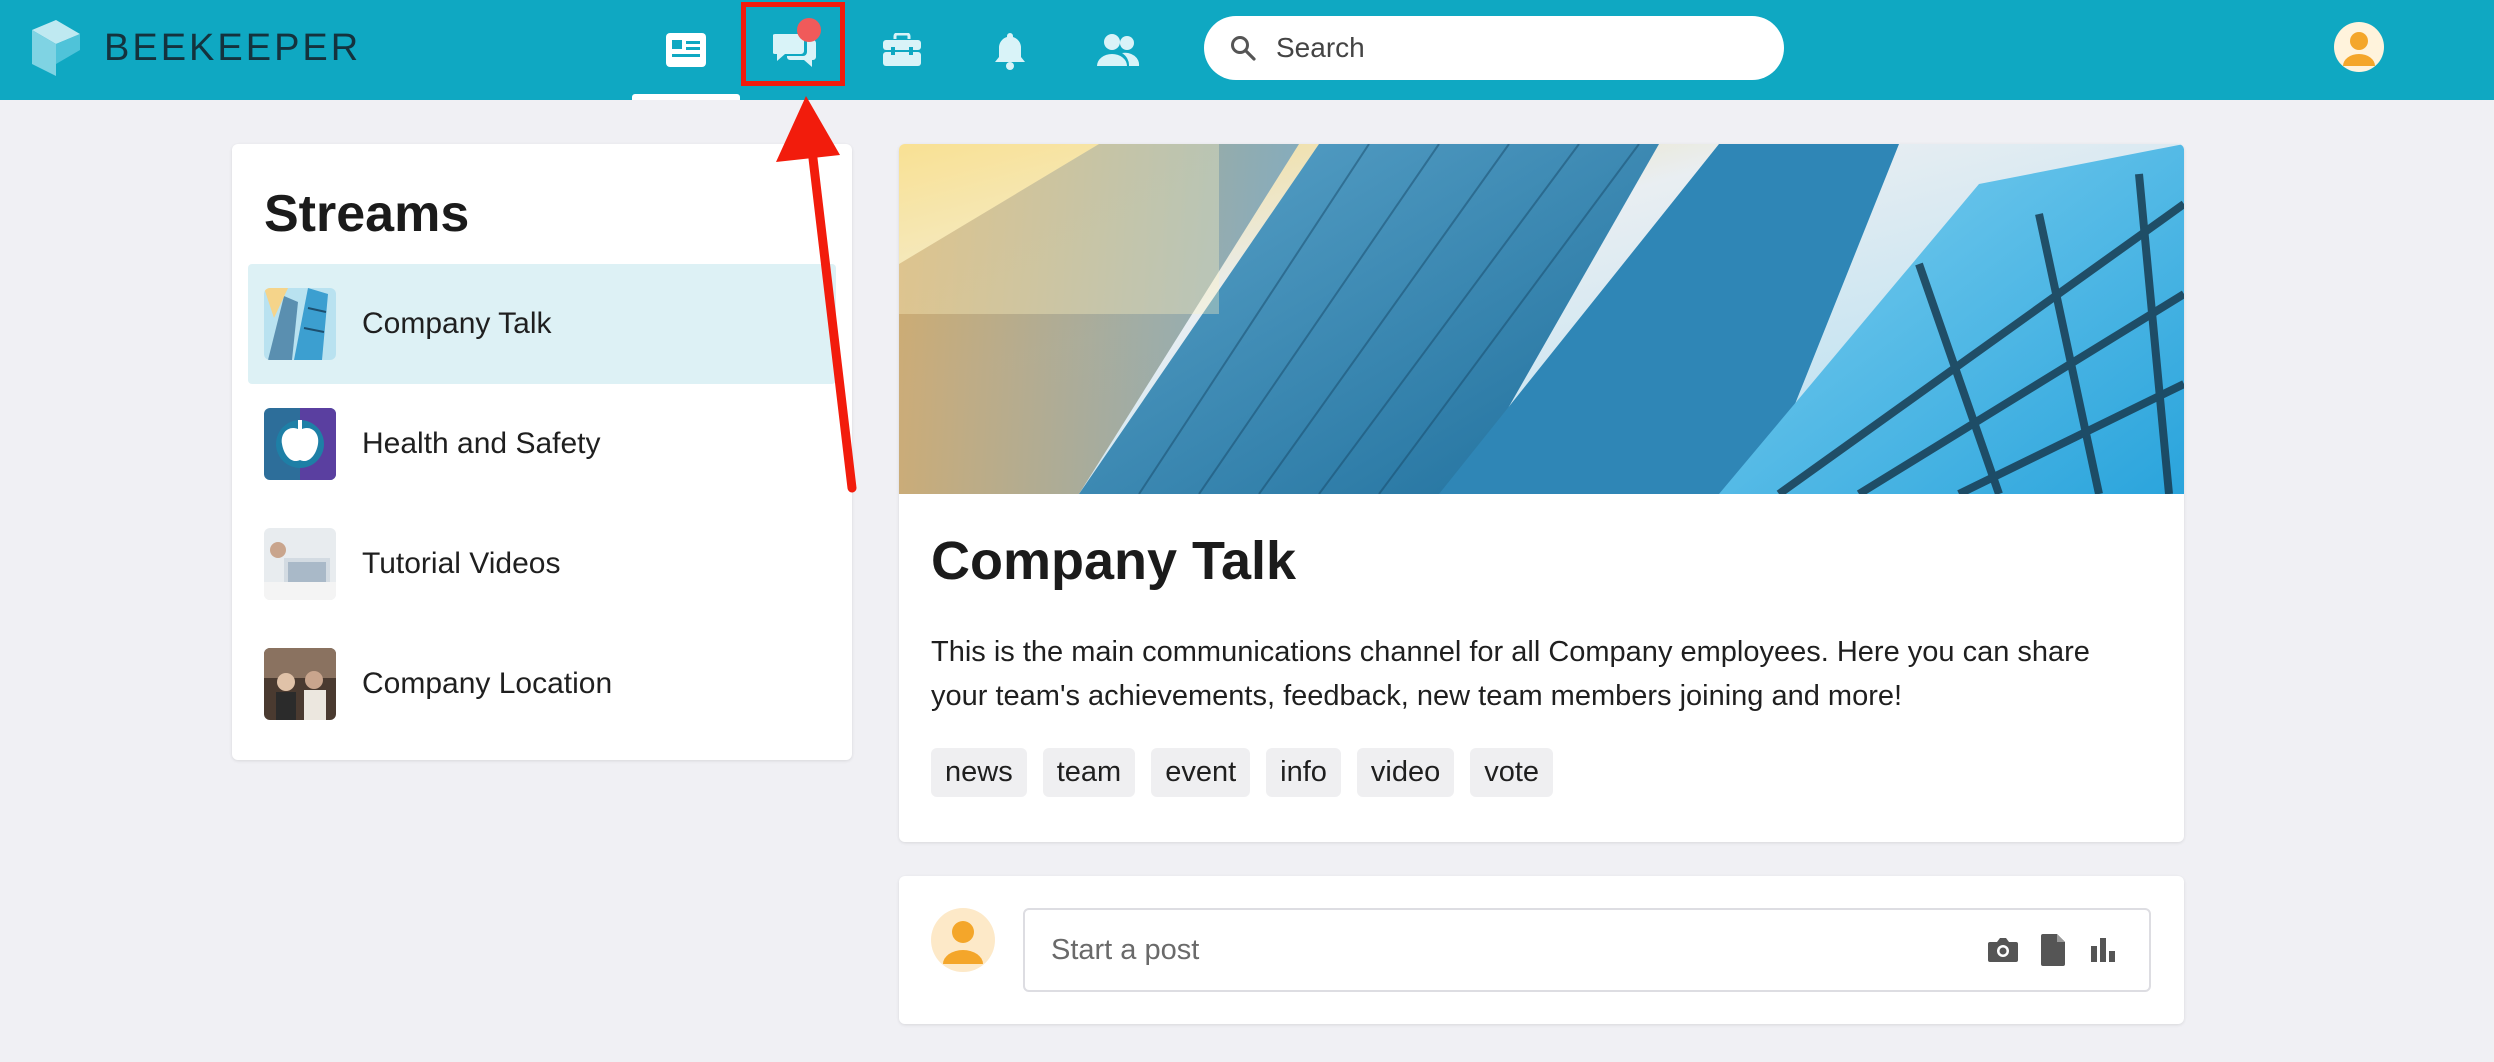 This screenshot has height=1062, width=2494. I want to click on nav-active-indicator, so click(686, 97).